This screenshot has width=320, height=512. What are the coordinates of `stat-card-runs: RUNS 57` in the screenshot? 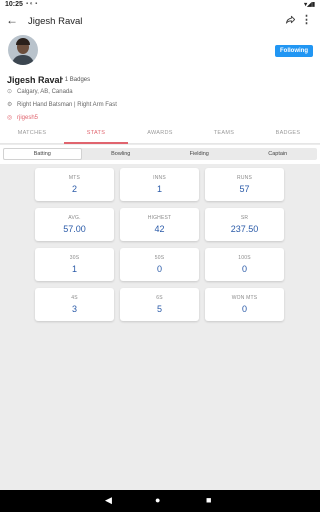 It's located at (244, 184).